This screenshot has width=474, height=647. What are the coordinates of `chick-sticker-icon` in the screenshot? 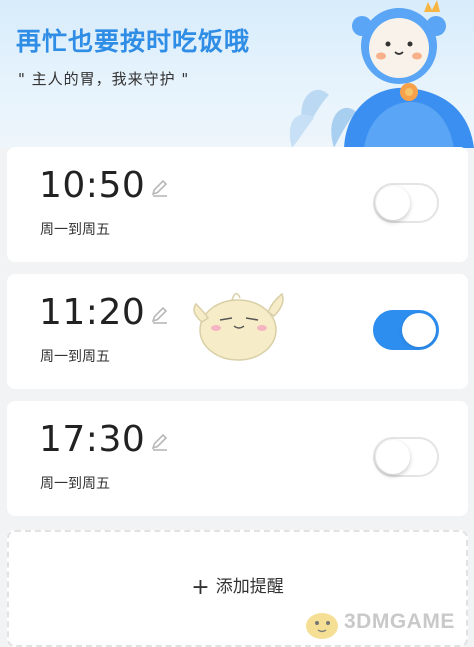 It's located at (238, 326).